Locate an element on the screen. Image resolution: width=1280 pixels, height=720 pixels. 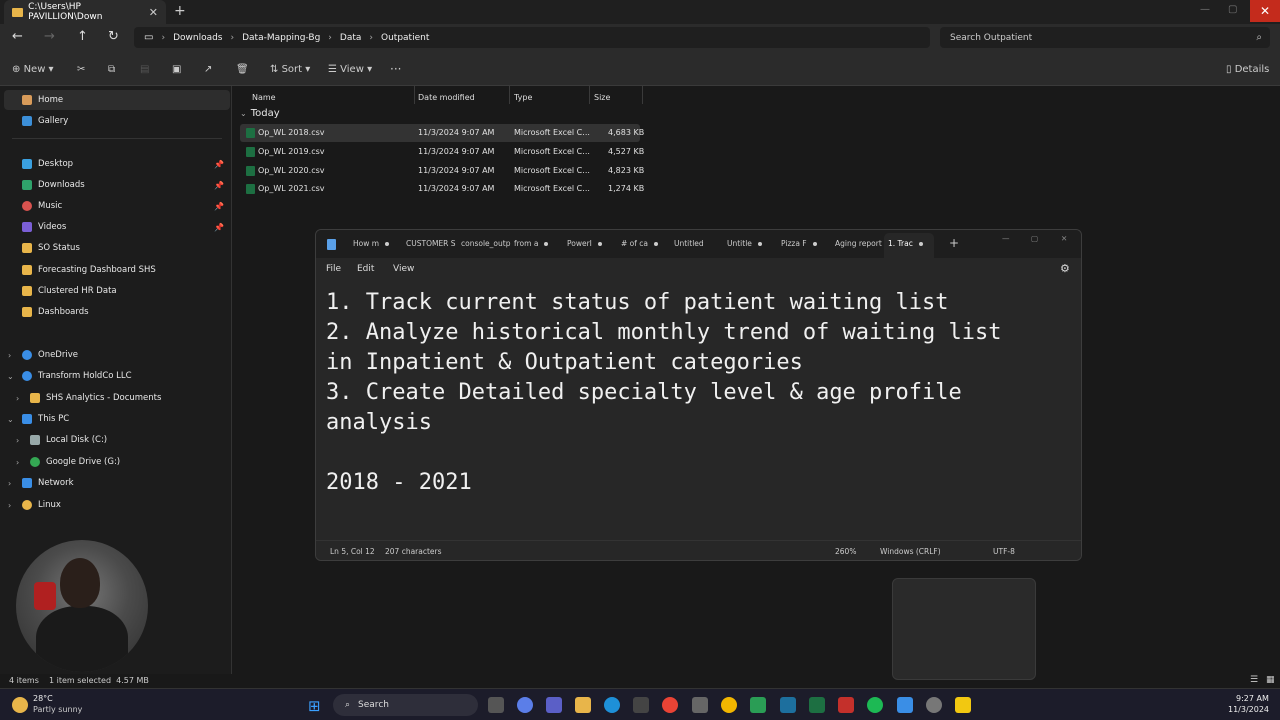
task-view-icon is located at coordinates (496, 705).